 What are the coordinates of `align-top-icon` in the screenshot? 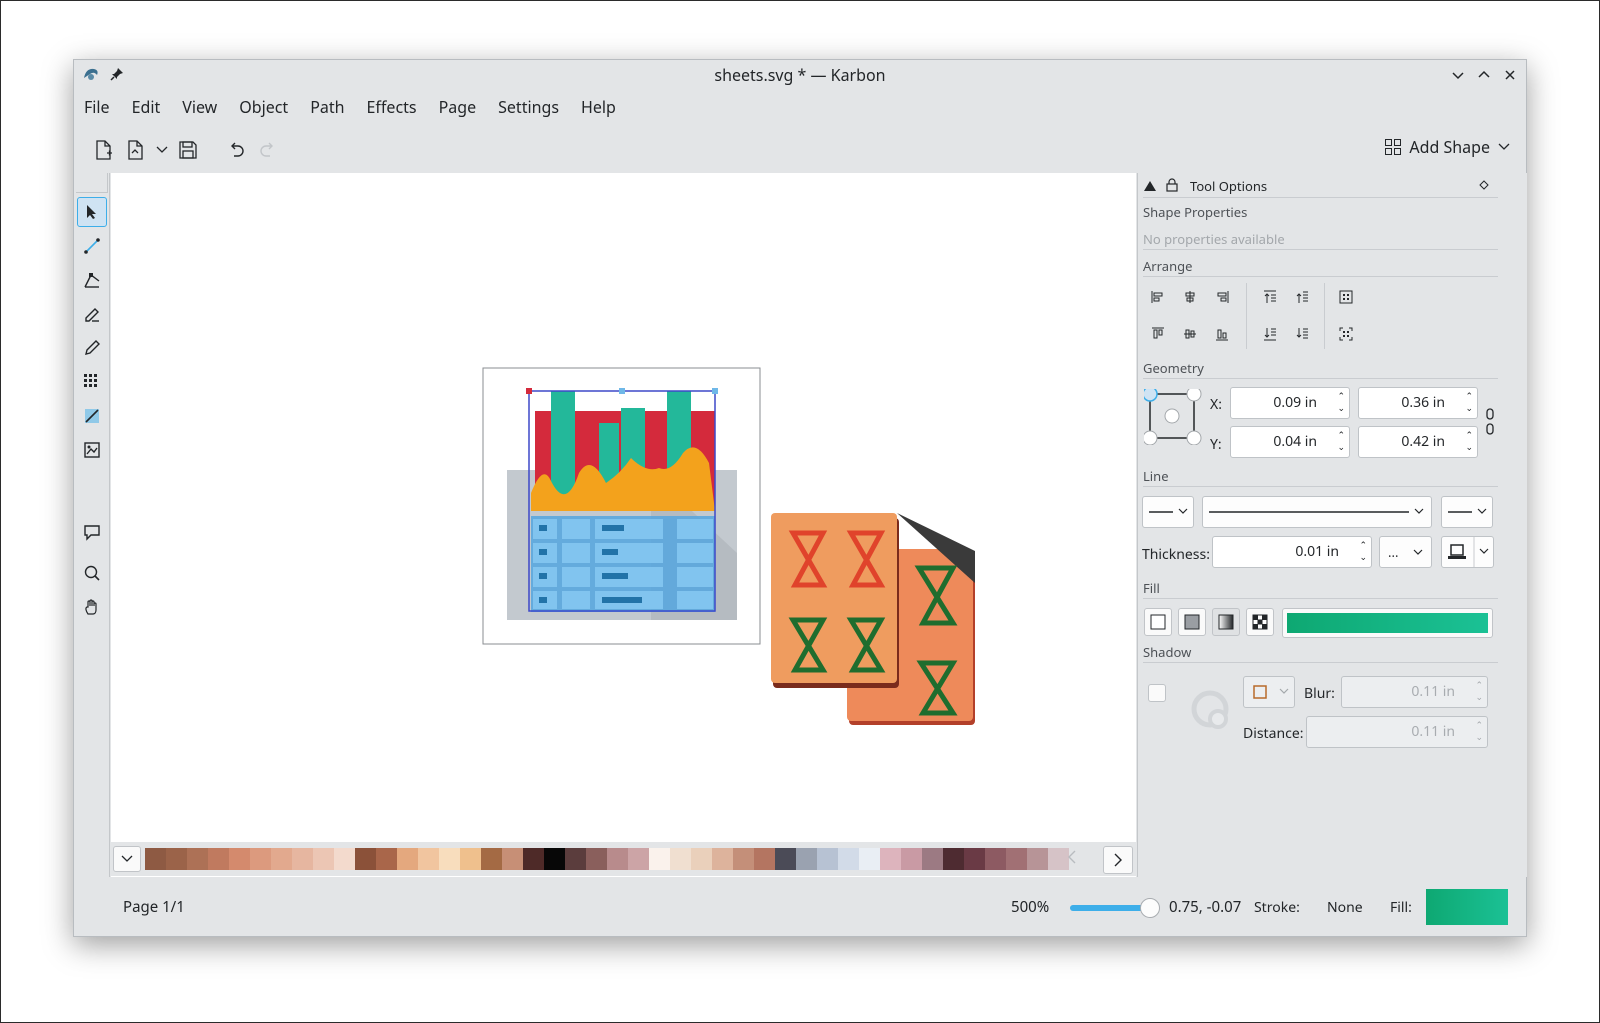 It's located at (1158, 334).